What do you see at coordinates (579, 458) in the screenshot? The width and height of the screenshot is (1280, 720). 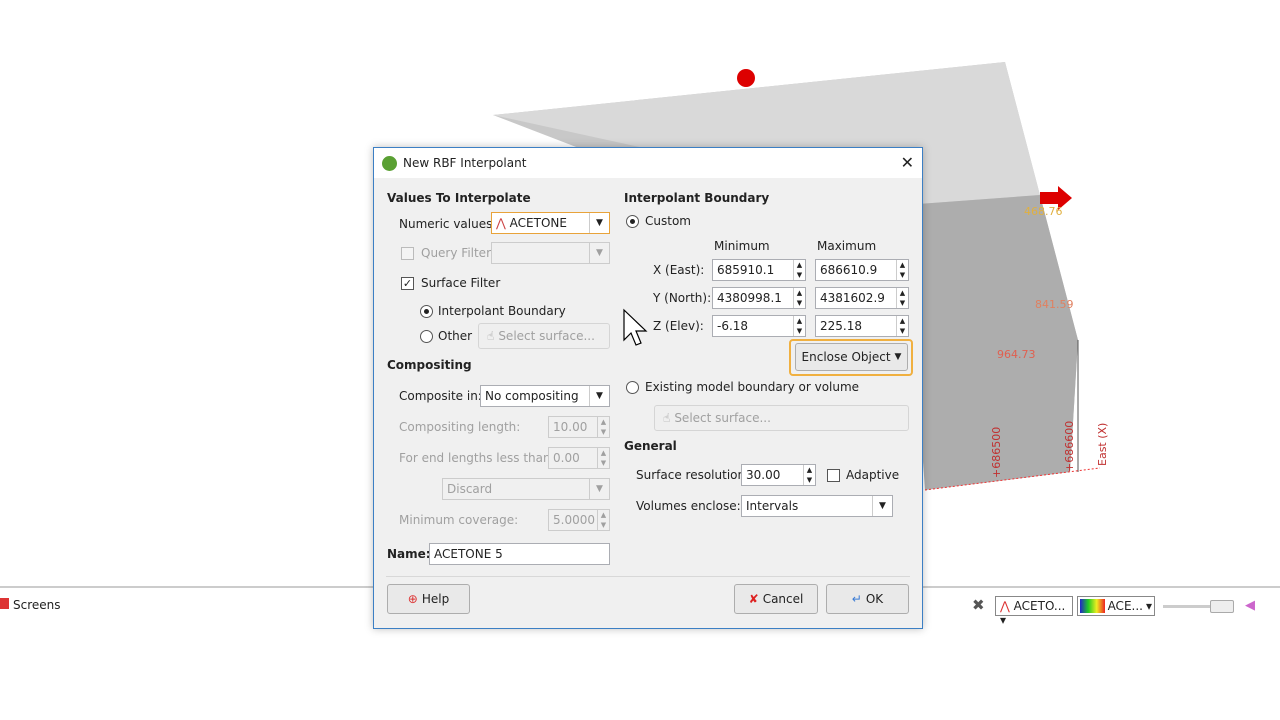 I see `end-lengths-input: 0.00 ▲ ▼` at bounding box center [579, 458].